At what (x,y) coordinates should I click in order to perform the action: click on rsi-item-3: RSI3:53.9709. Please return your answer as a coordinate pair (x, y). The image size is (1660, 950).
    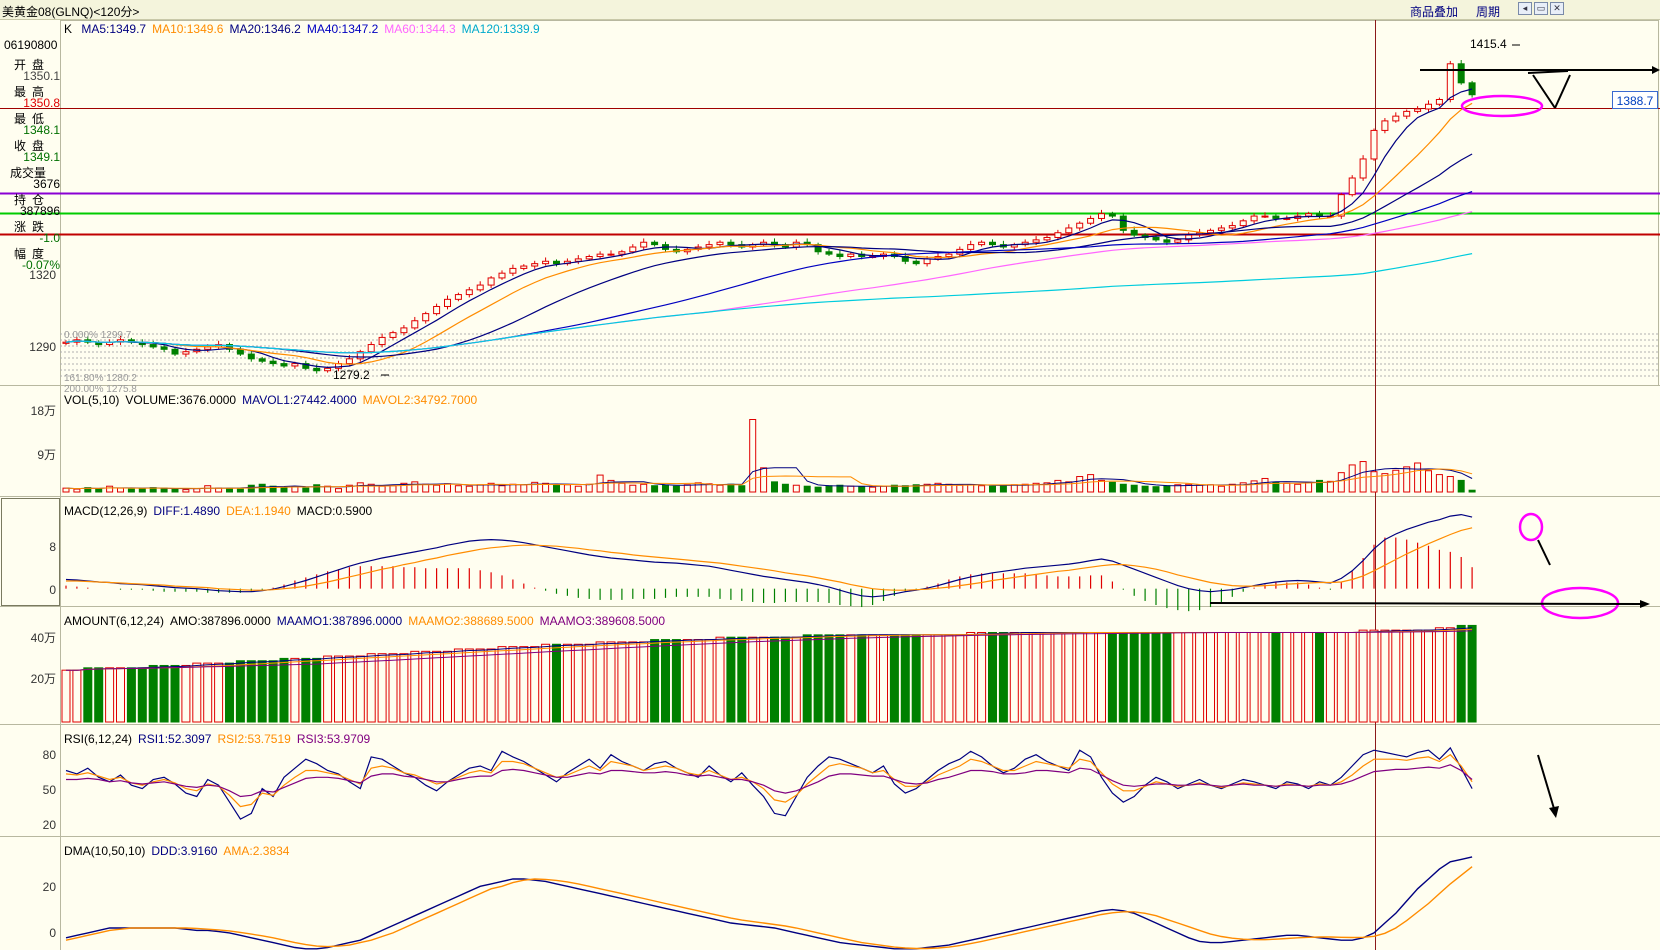
    Looking at the image, I should click on (333, 739).